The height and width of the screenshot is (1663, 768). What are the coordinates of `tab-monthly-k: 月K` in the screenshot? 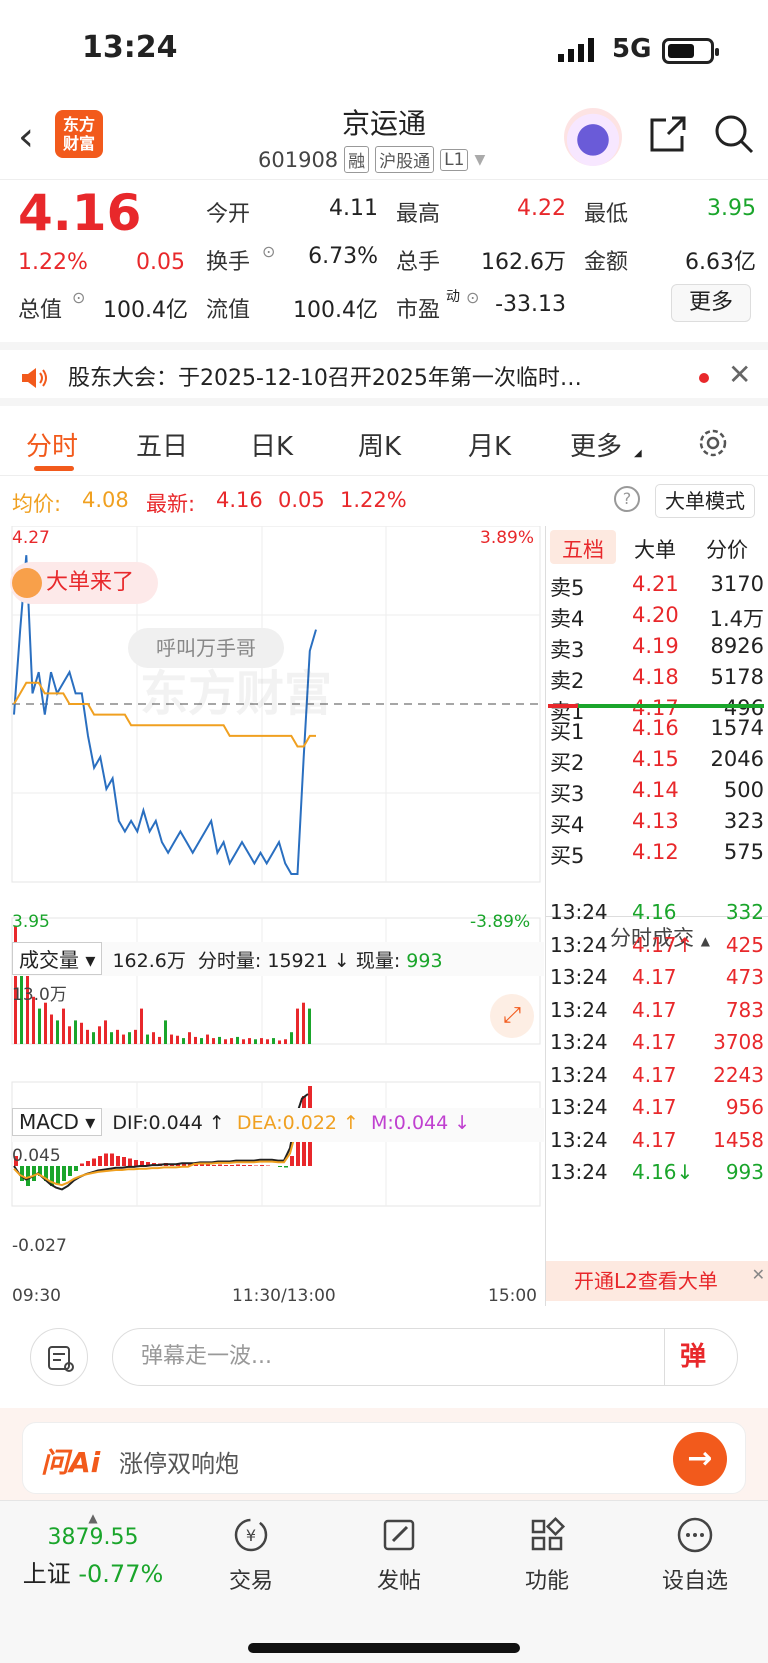 It's located at (489, 444).